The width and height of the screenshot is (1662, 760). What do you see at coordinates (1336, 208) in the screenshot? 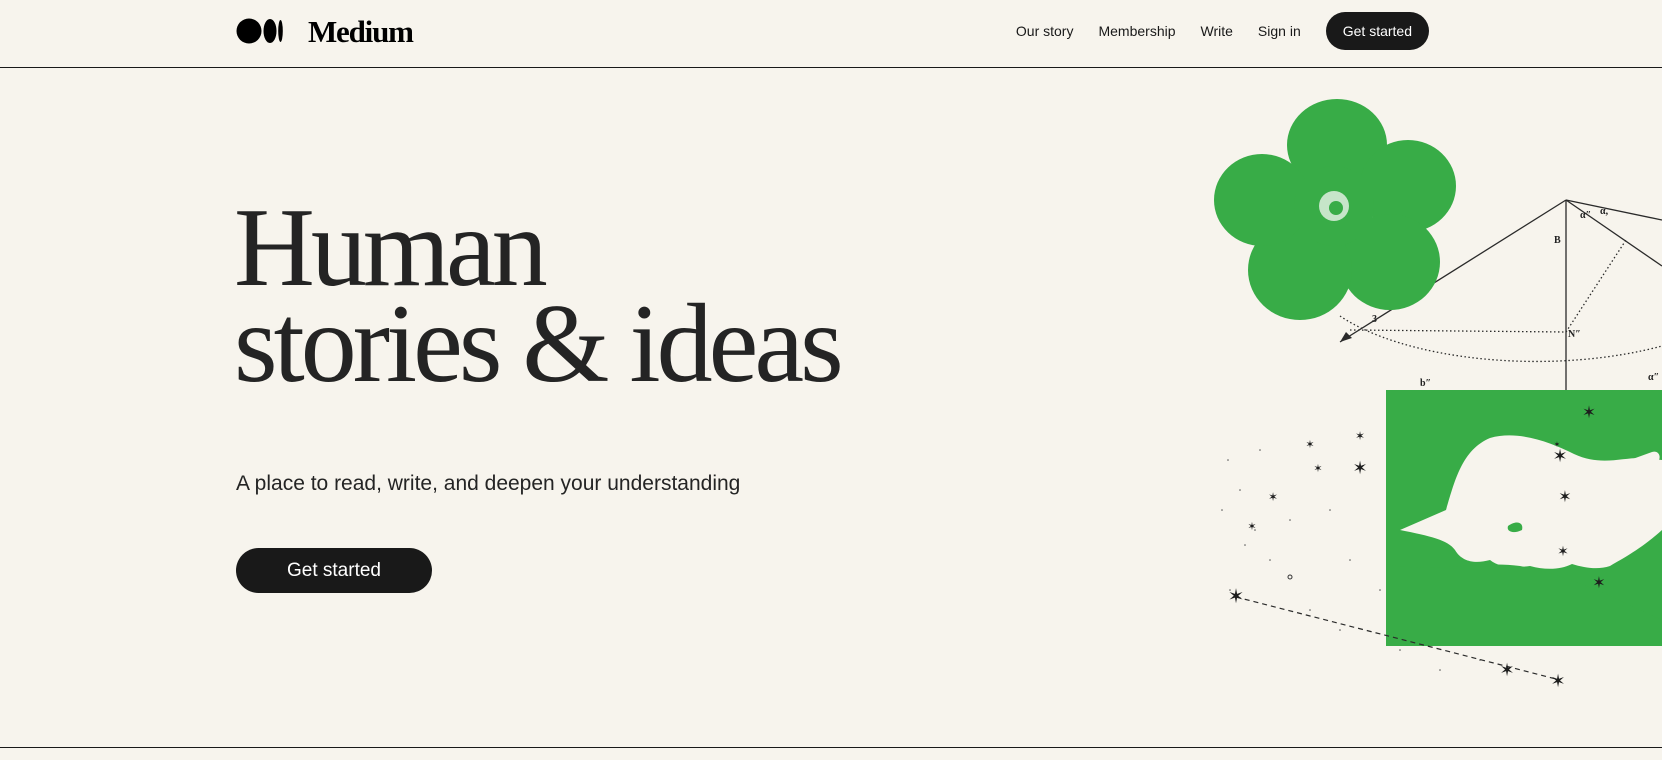
I see `flower-center-dot` at bounding box center [1336, 208].